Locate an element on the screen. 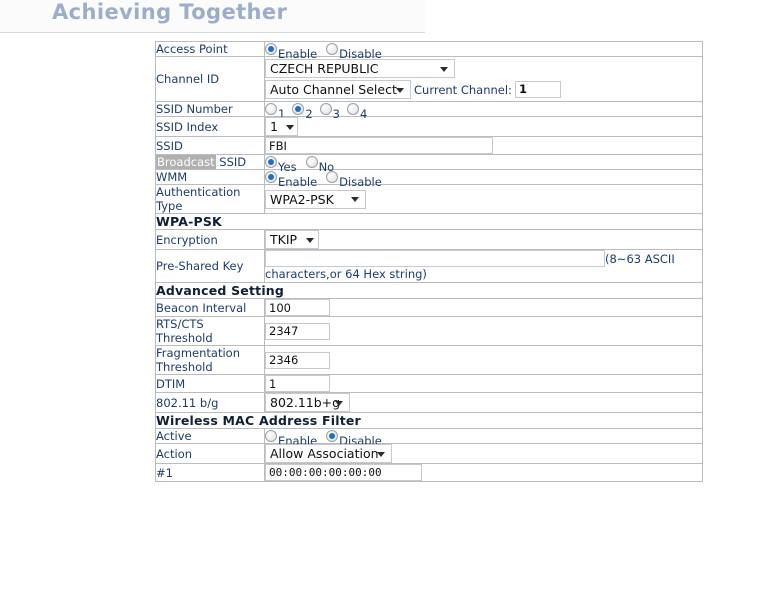 The height and width of the screenshot is (608, 784). label-dtim: DTIM is located at coordinates (210, 383).